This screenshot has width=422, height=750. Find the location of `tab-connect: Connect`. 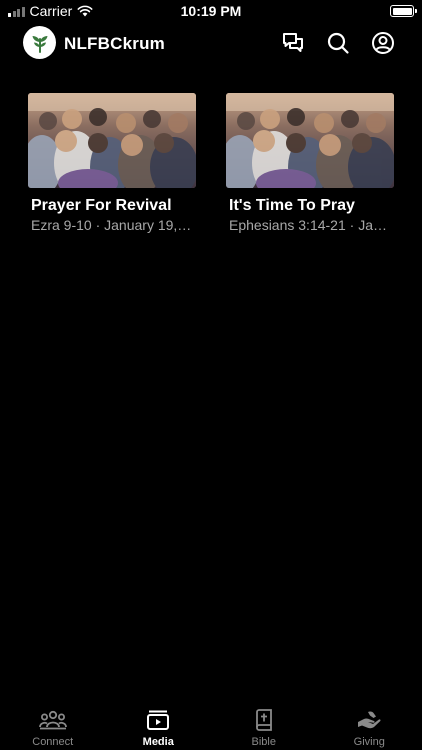

tab-connect: Connect is located at coordinates (53, 725).